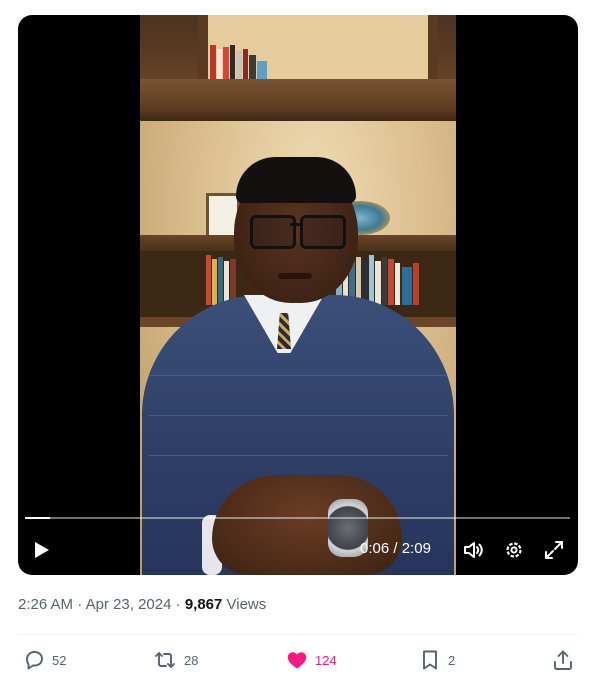 The height and width of the screenshot is (685, 595). I want to click on share-button, so click(563, 660).